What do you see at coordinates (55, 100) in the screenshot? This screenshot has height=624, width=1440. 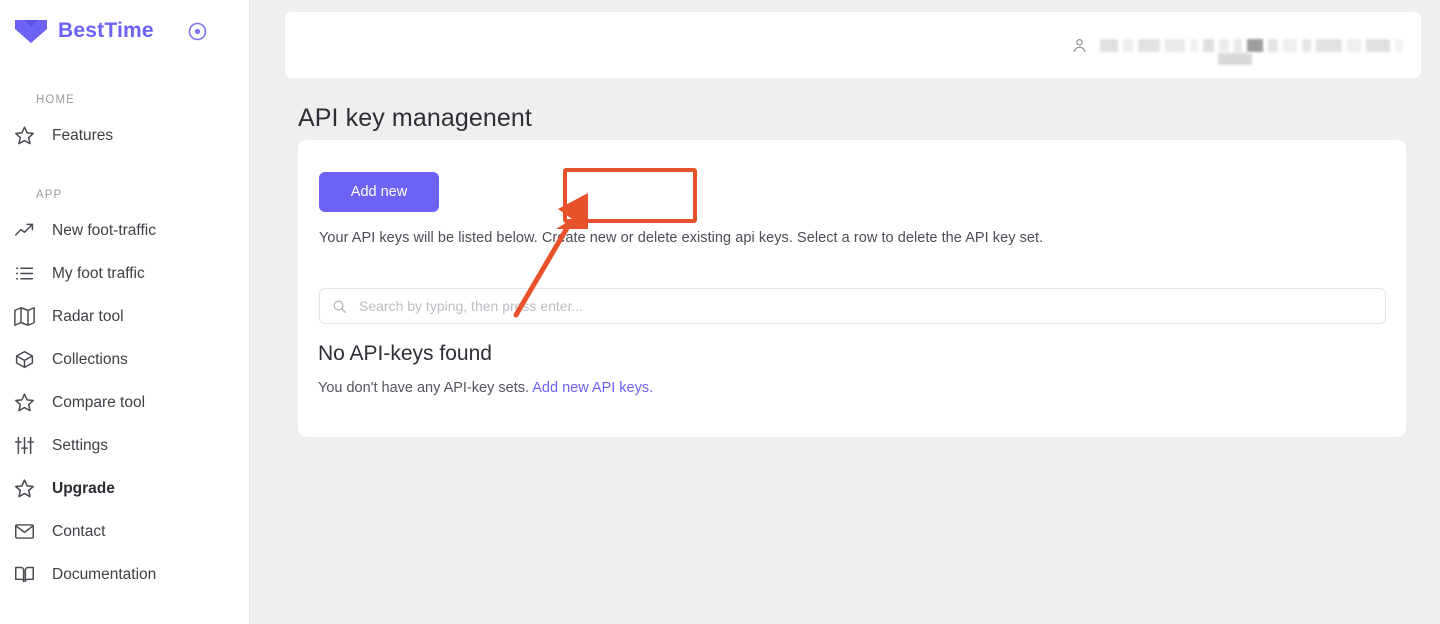 I see `nav-section-label-home: HOME` at bounding box center [55, 100].